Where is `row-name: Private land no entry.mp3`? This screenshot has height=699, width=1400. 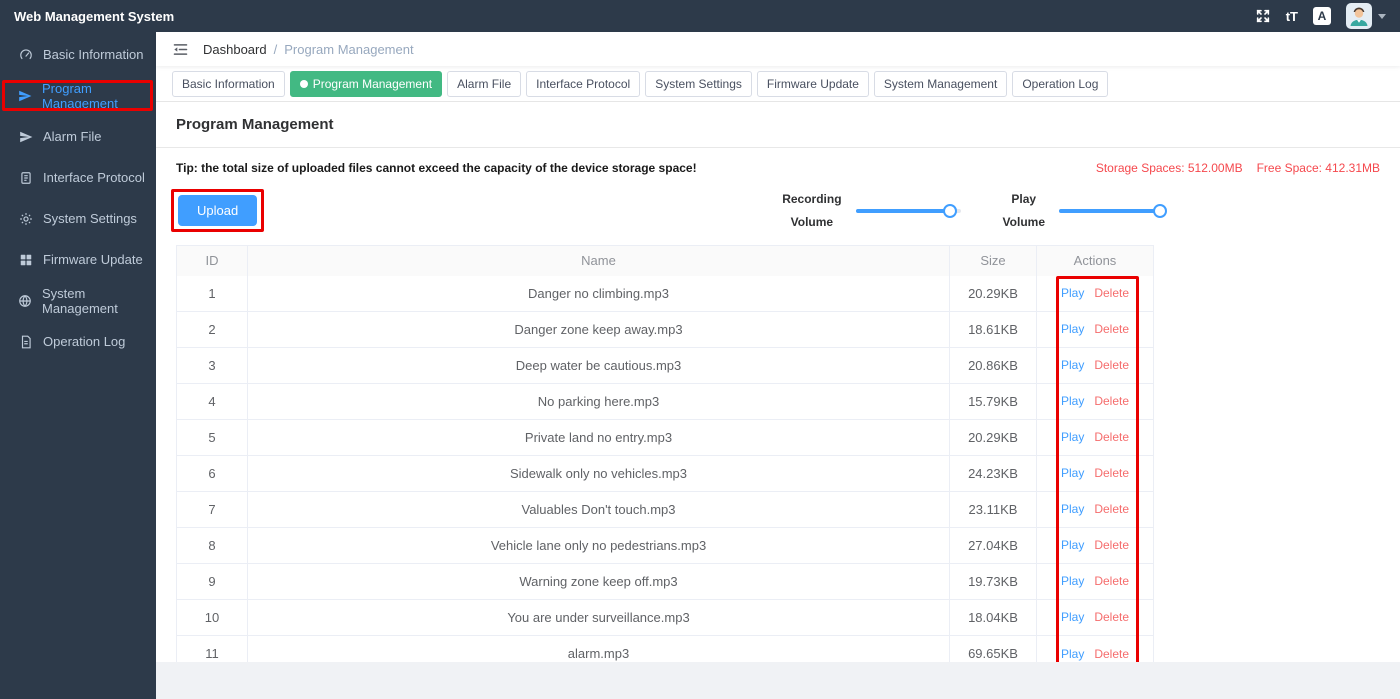
row-name: Private land no entry.mp3 is located at coordinates (599, 437).